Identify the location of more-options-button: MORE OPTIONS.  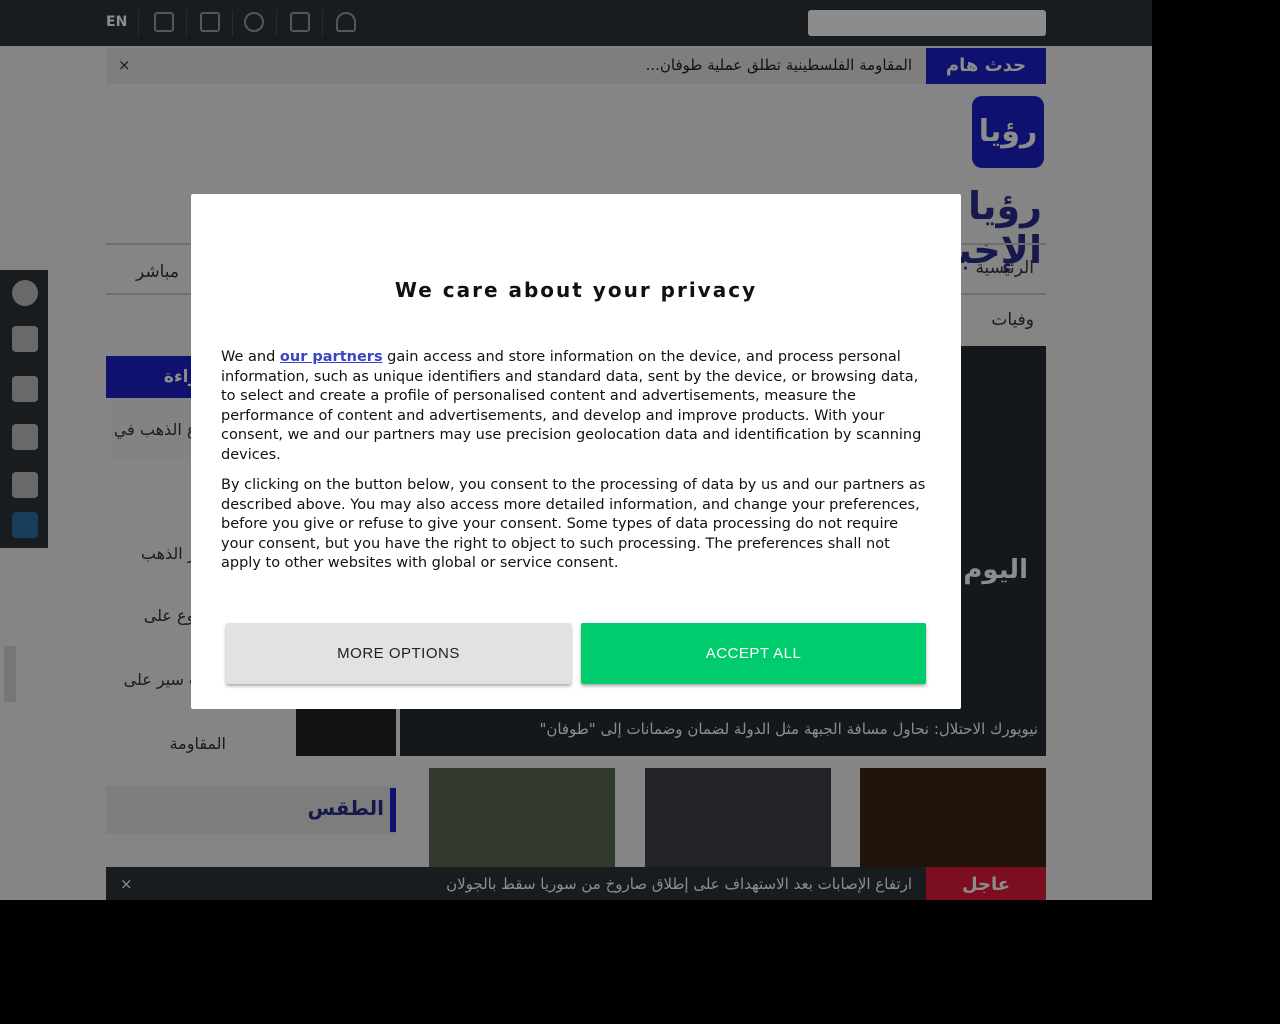
(398, 653).